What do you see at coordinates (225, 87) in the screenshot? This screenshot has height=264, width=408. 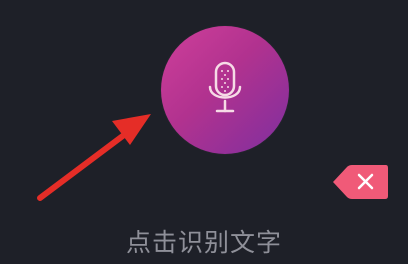 I see `microphone-icon` at bounding box center [225, 87].